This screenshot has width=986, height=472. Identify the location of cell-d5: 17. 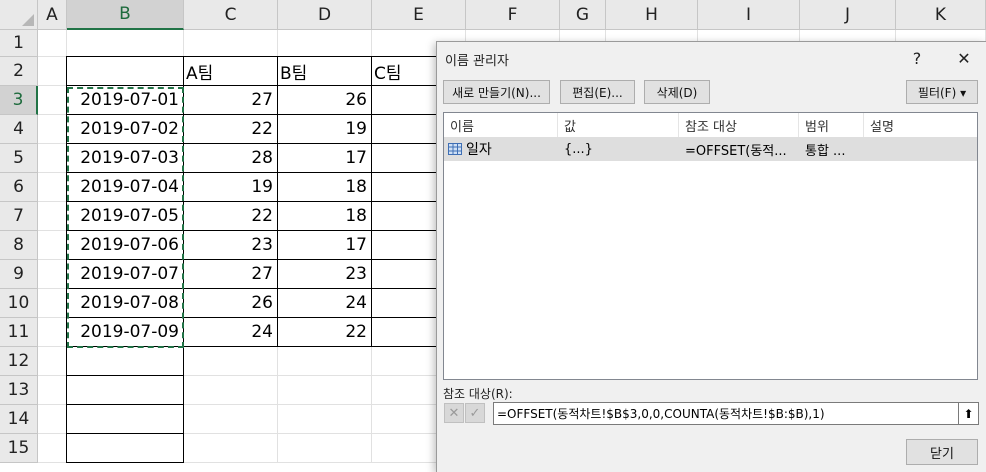
(324, 158).